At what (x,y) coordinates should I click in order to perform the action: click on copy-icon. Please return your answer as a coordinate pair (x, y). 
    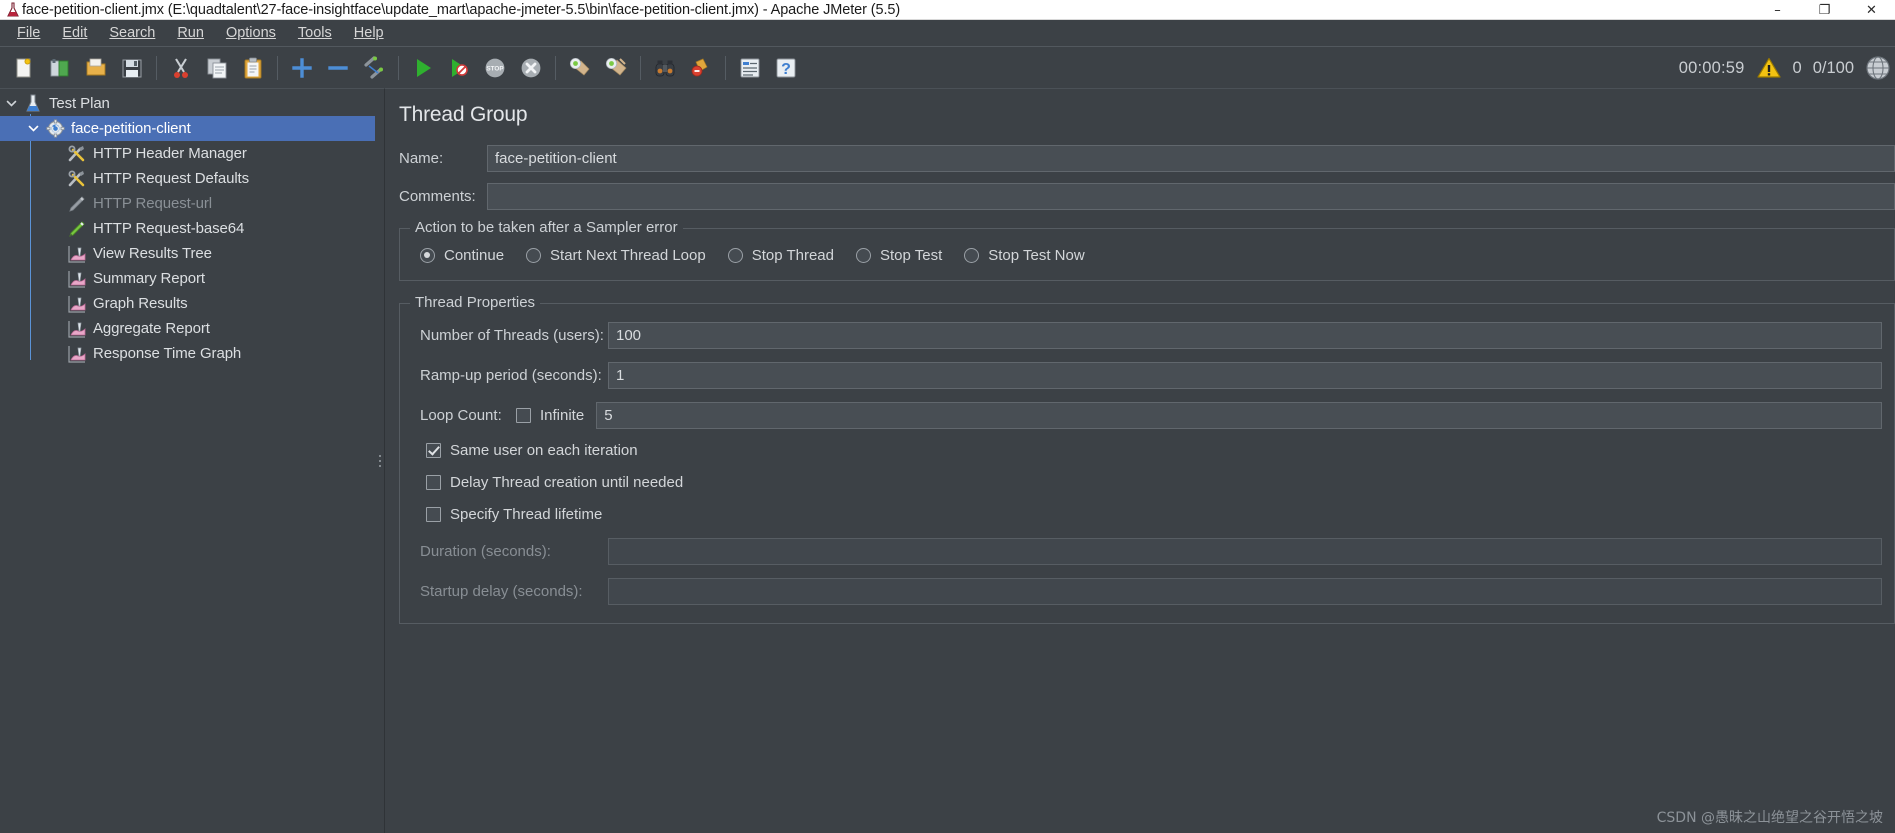
    Looking at the image, I should click on (217, 68).